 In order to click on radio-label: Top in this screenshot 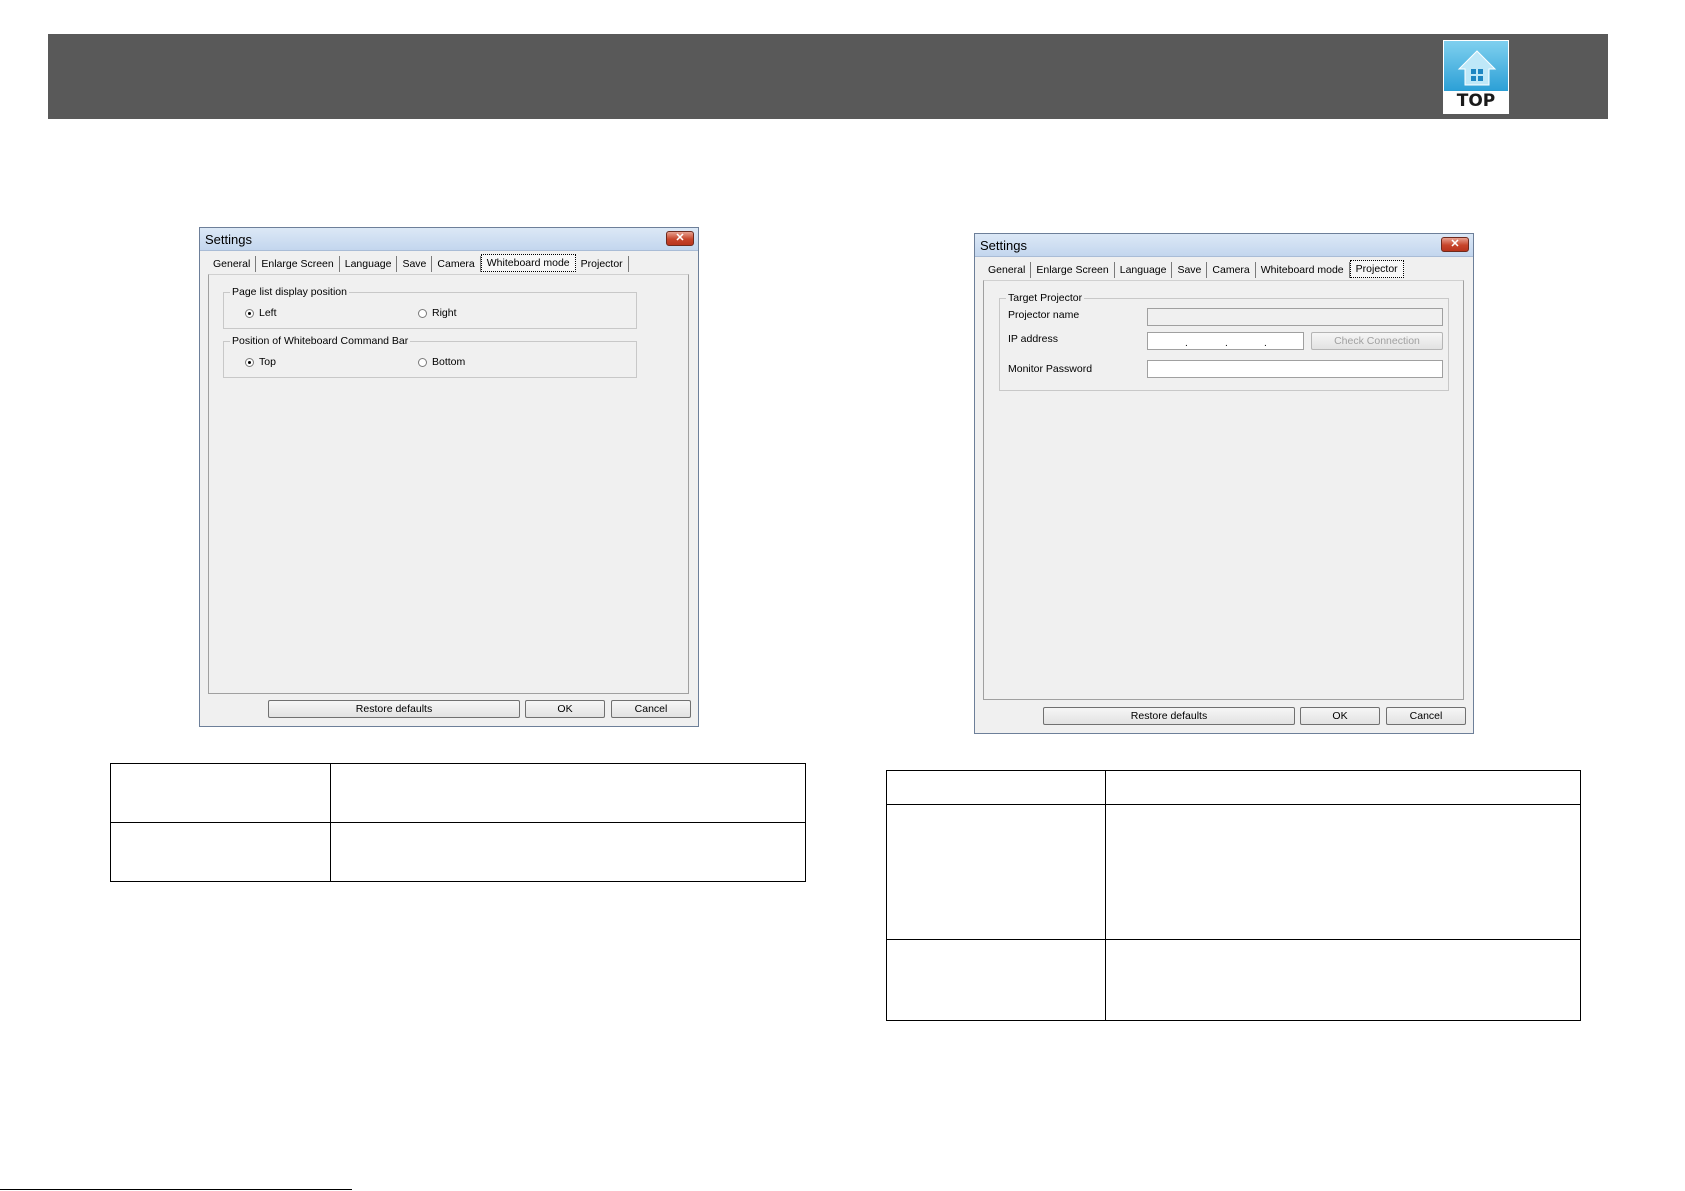, I will do `click(267, 362)`.